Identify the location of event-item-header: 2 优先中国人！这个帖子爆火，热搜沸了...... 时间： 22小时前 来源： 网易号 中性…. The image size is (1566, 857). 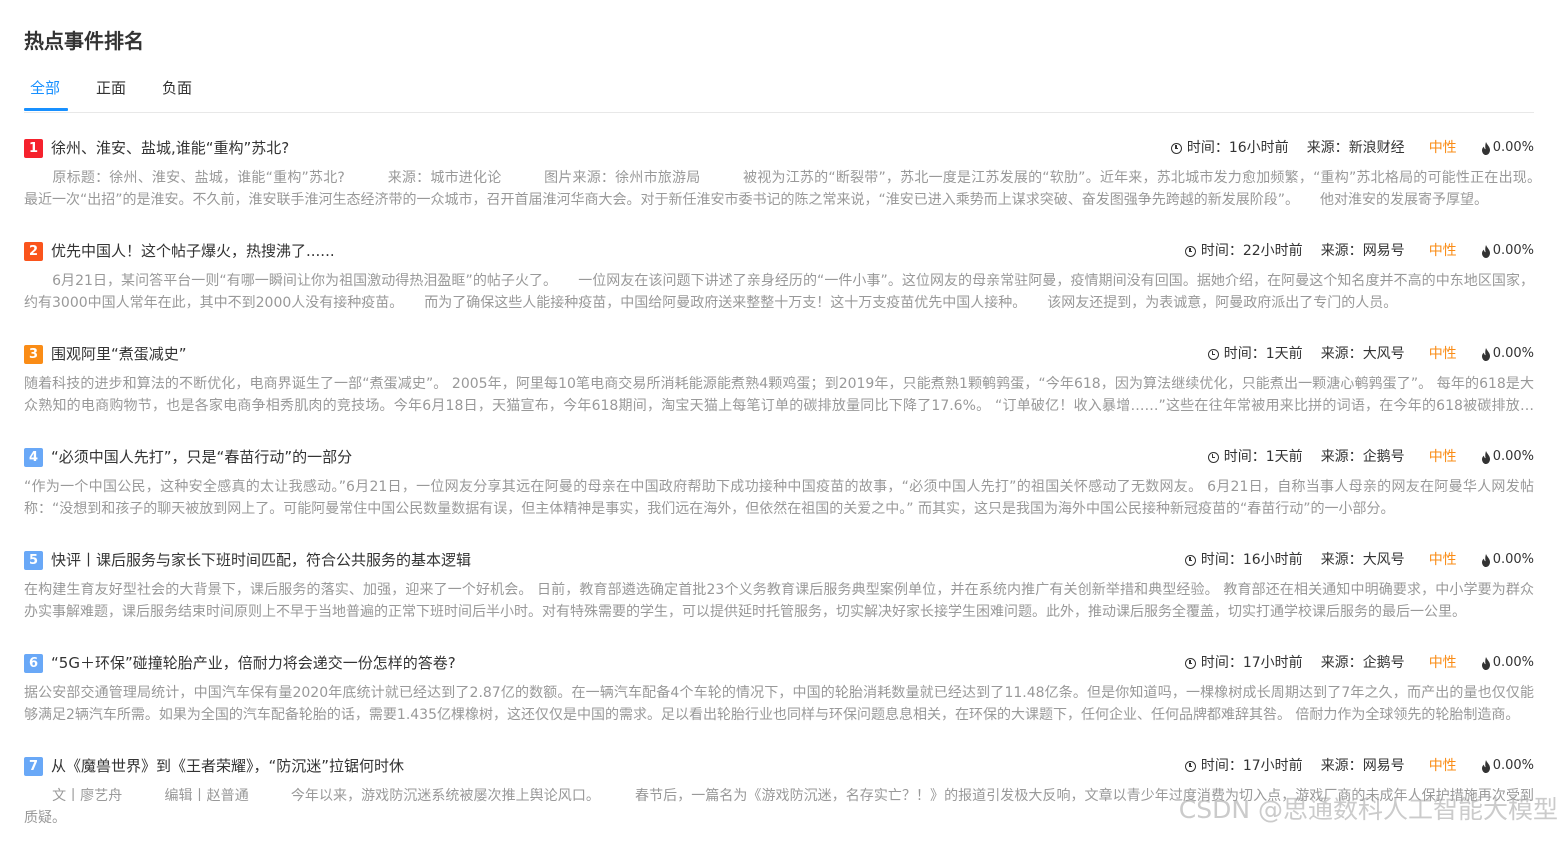
(779, 251).